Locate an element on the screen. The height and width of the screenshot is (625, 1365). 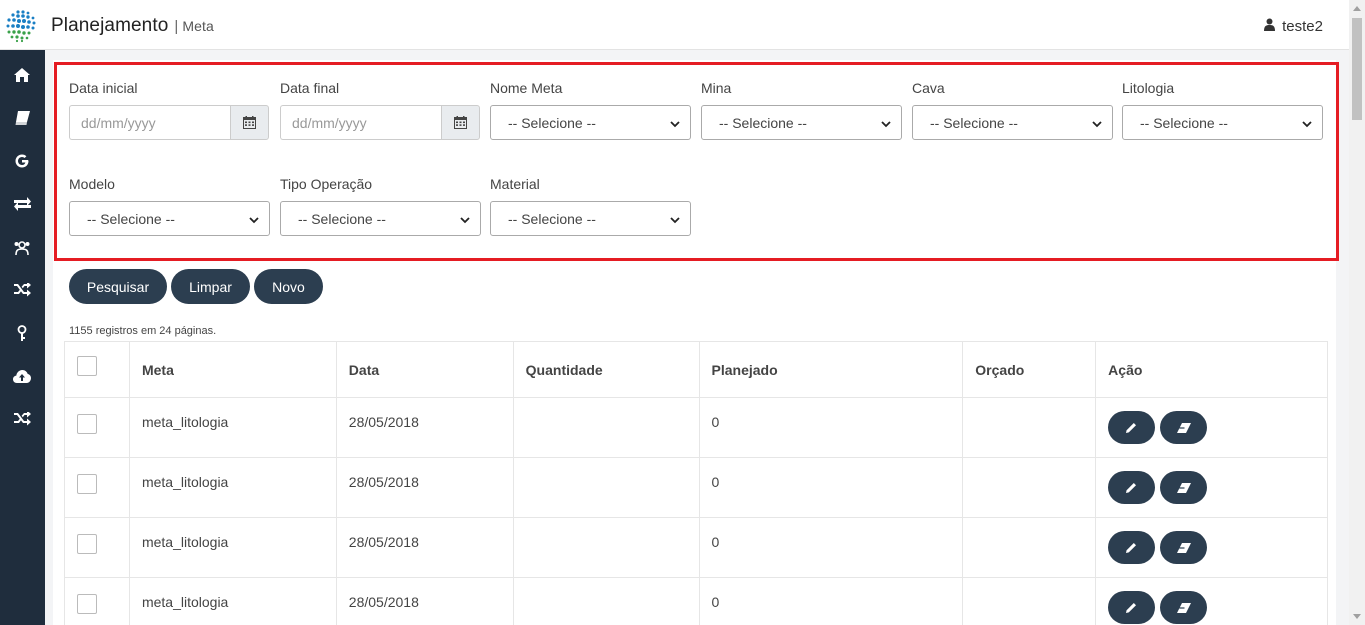
col-header-planejado: Planejado is located at coordinates (831, 369).